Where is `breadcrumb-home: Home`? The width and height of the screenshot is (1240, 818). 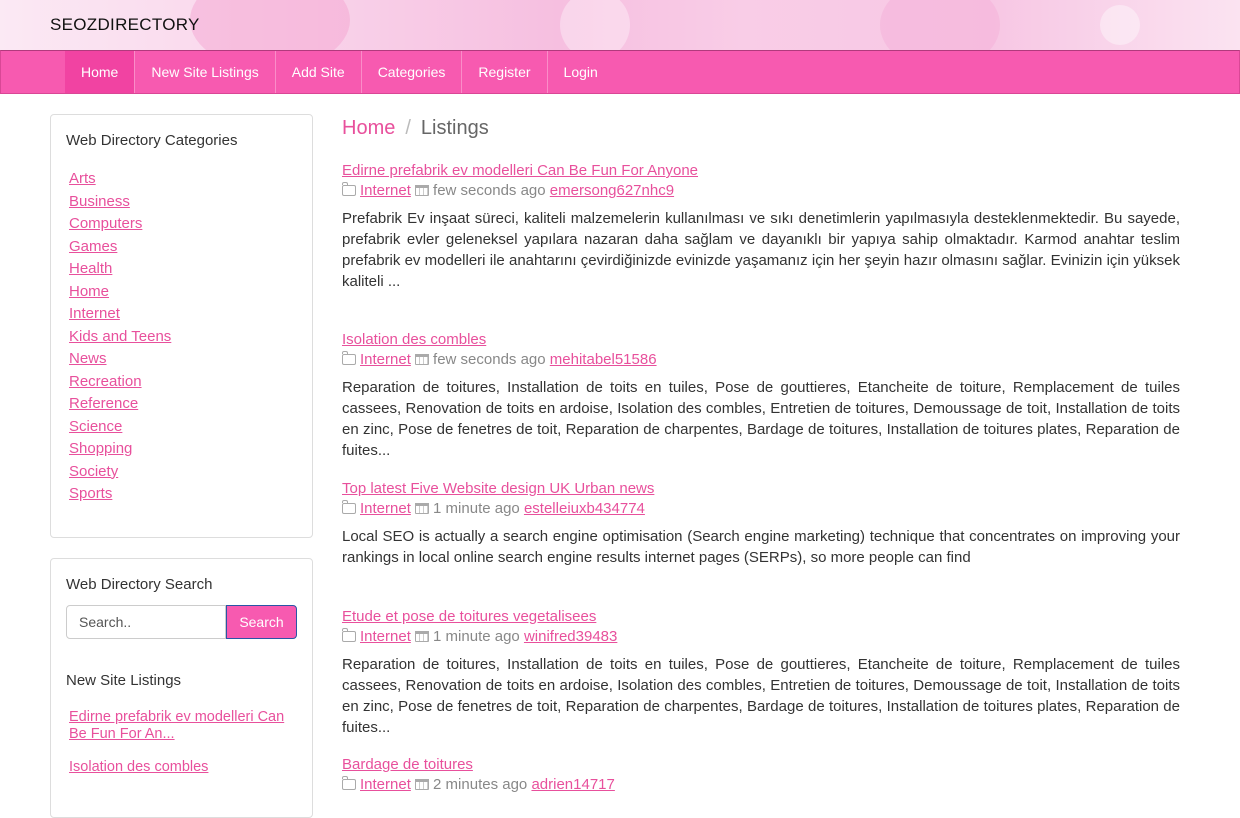 breadcrumb-home: Home is located at coordinates (368, 128).